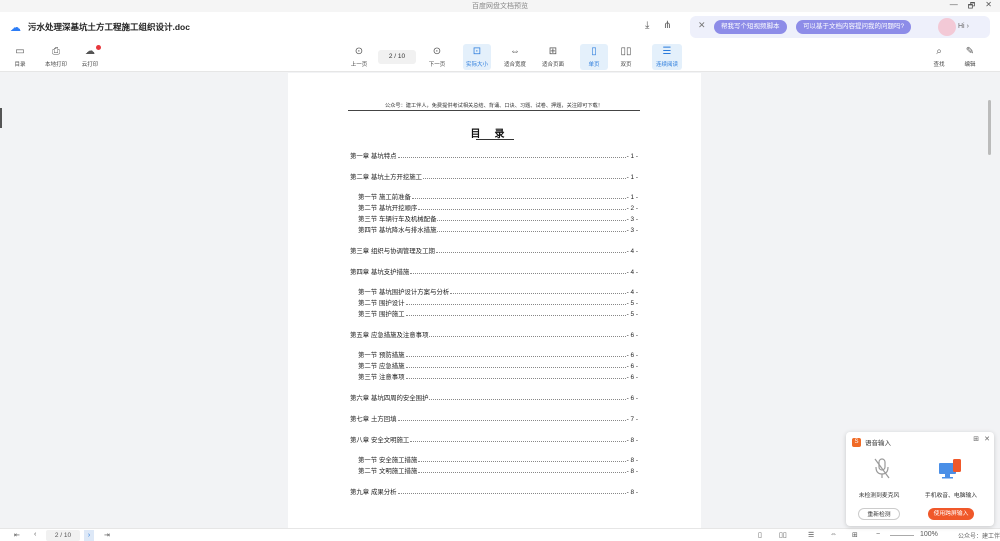 This screenshot has height=541, width=1000. I want to click on next-page-button: ⊙ 下一页, so click(437, 57).